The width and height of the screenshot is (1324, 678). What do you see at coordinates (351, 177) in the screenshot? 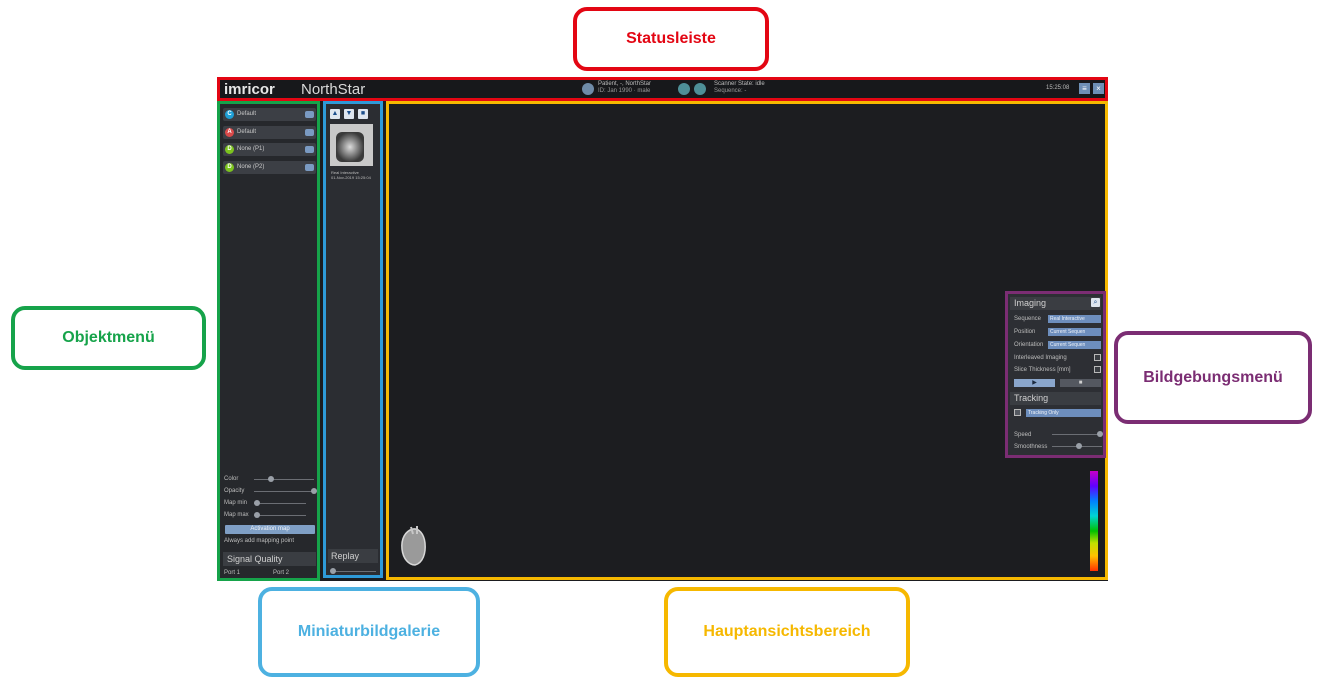
I see `thumbnail-timestamp: 01-Nov-2019 15:25:04` at bounding box center [351, 177].